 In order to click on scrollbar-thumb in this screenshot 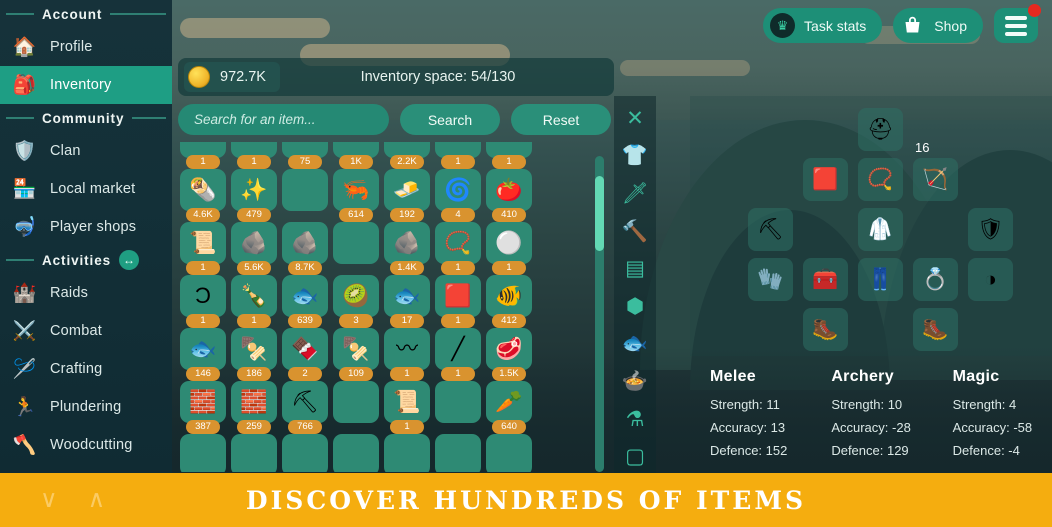, I will do `click(599, 213)`.